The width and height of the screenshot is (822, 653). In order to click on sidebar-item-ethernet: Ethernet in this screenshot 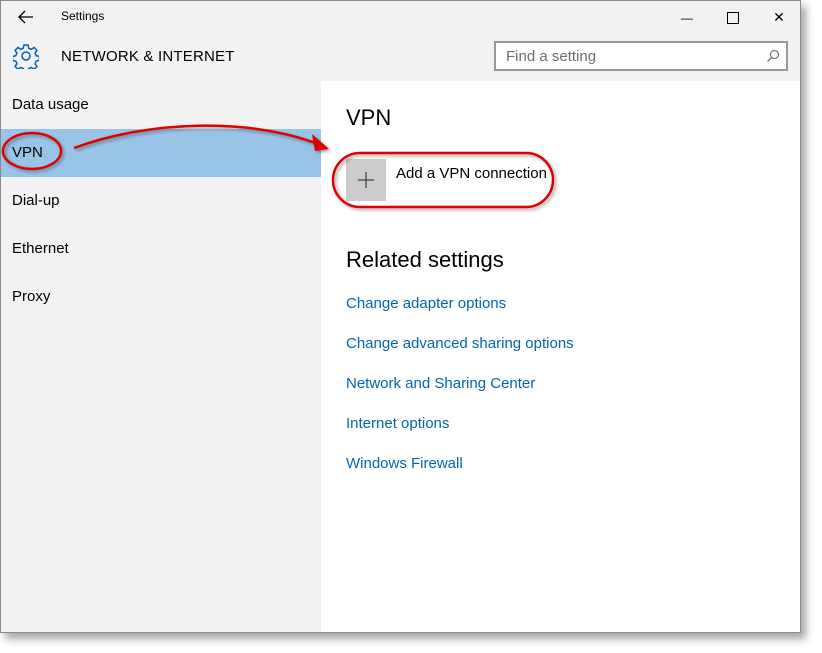, I will do `click(161, 249)`.